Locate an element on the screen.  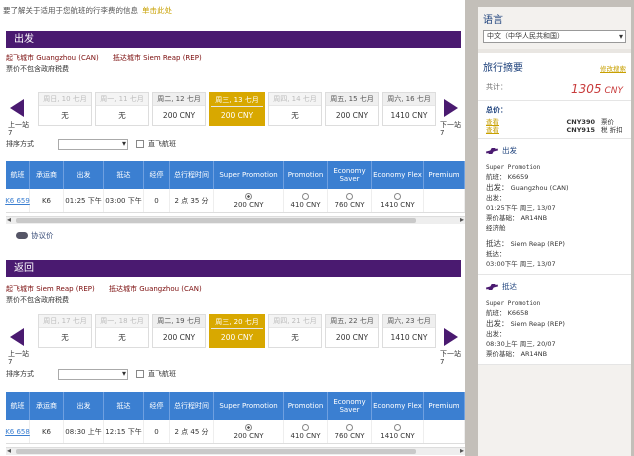
date-option-label: 周二, 12 七月 is located at coordinates (179, 99).